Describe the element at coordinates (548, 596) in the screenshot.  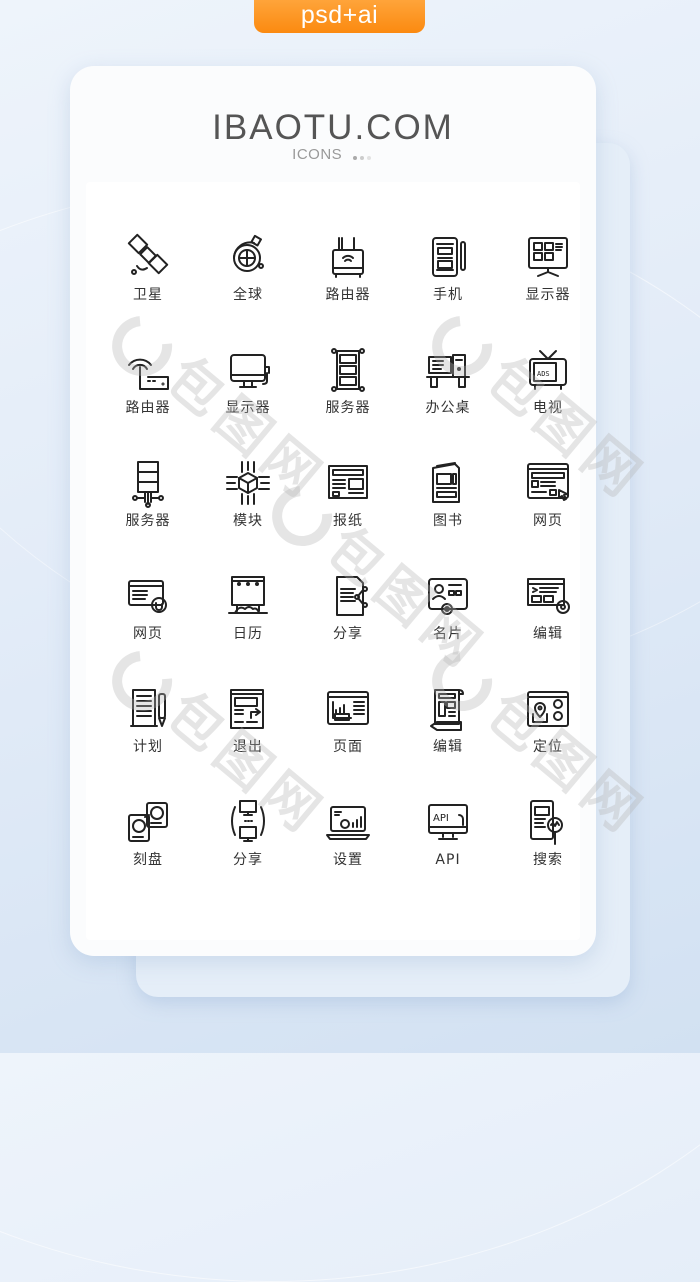
I see `code-editor-icon` at that location.